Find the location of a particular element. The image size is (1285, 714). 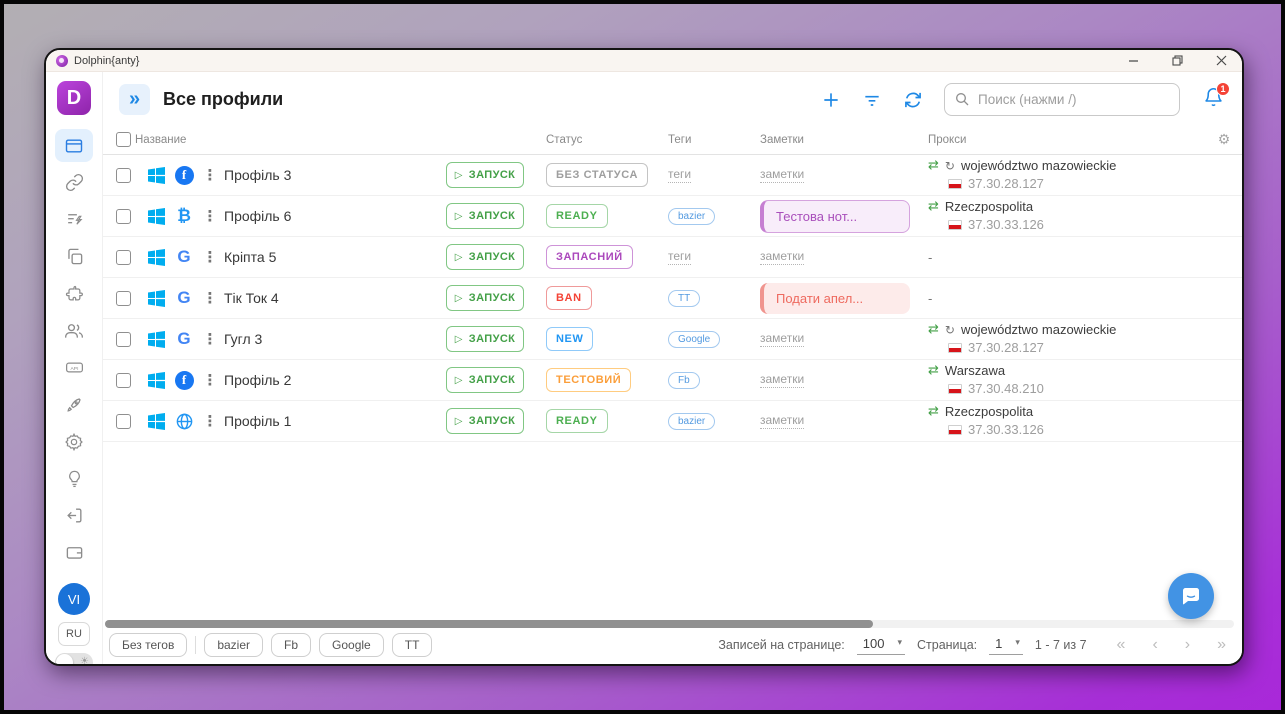

add-profile-button is located at coordinates (831, 100).